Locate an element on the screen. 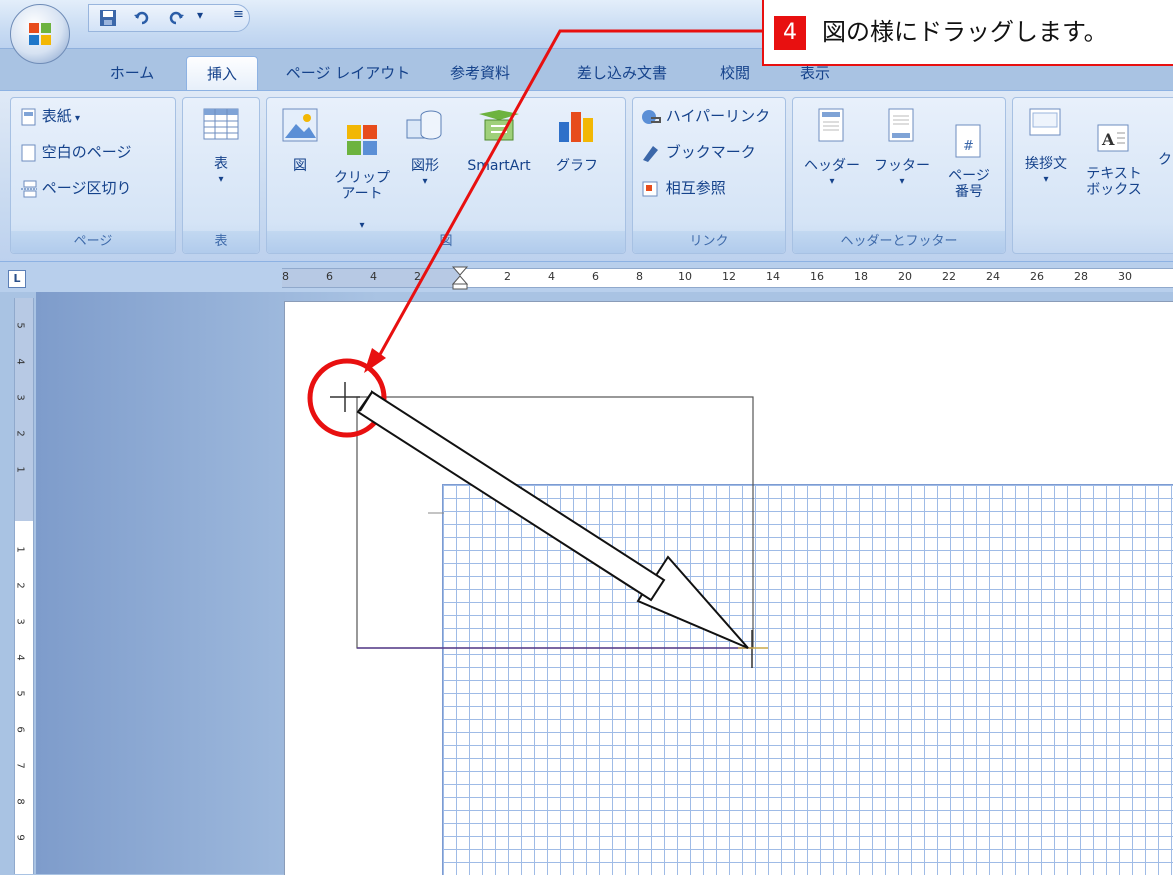  crosshair-start-icon is located at coordinates (345, 397).